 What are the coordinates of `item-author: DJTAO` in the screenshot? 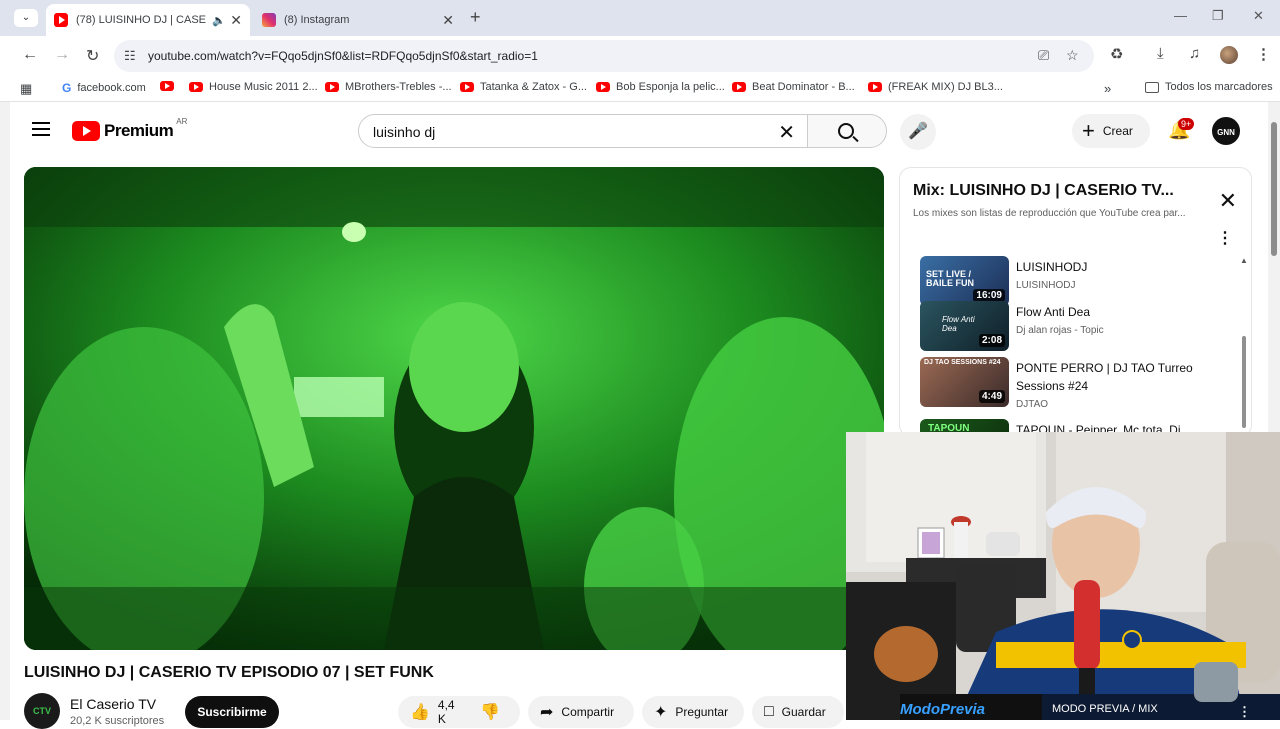 It's located at (1032, 404).